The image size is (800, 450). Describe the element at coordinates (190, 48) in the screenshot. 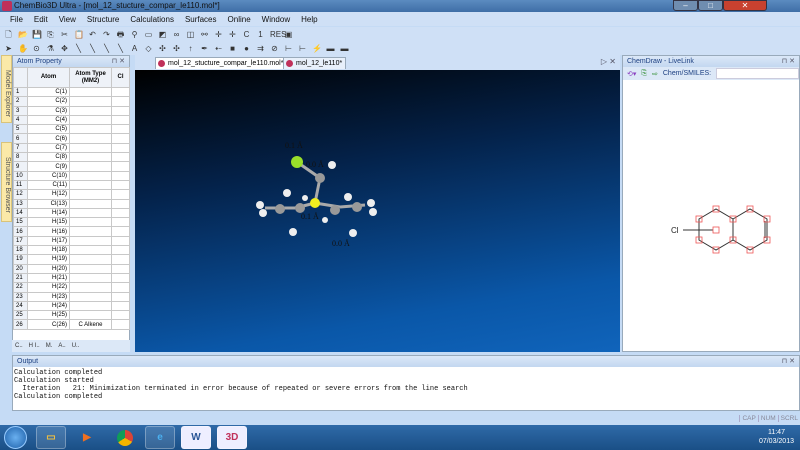

I see `toolbar-button-icon: ↑` at that location.